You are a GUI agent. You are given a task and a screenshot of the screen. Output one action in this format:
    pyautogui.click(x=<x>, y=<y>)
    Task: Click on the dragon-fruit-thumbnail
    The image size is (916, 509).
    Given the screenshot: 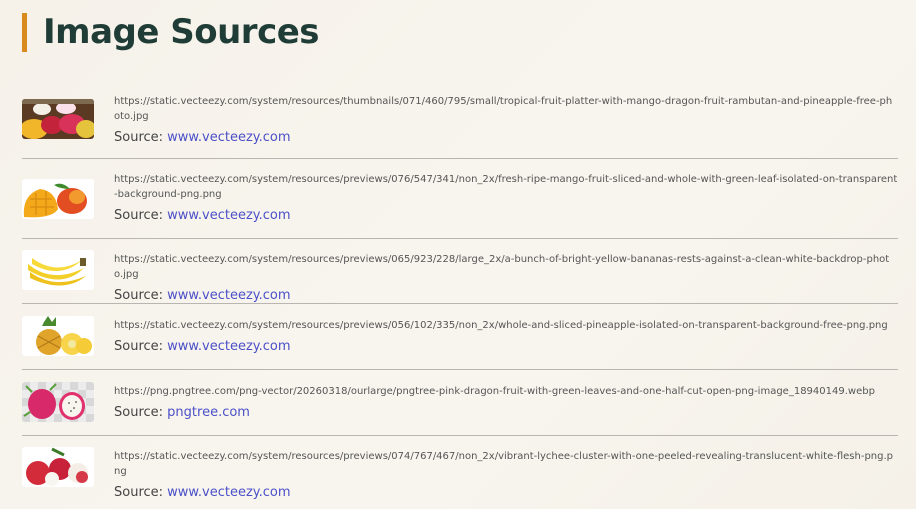 What is the action you would take?
    pyautogui.click(x=58, y=402)
    